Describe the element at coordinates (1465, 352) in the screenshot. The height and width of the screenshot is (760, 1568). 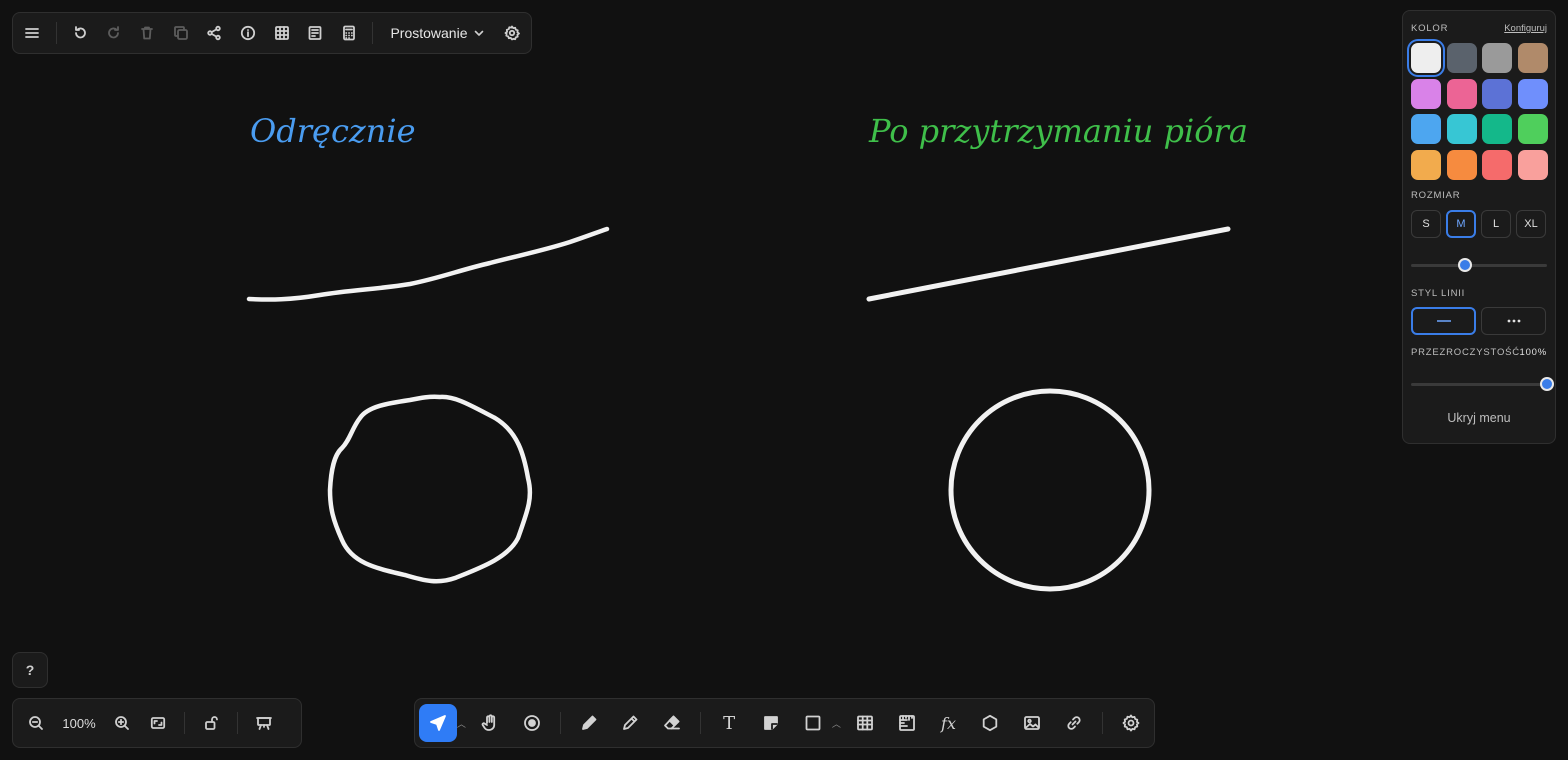
I see `opacity-section-title: PRZEZROCZYSTOŚĆ` at that location.